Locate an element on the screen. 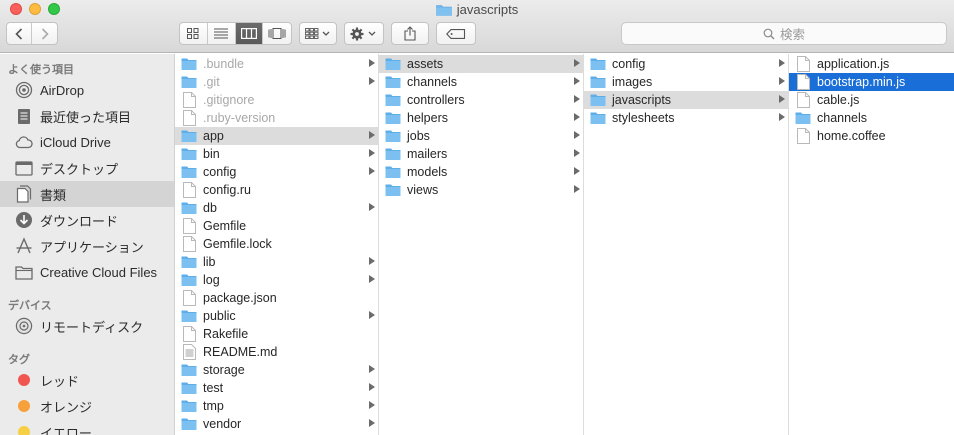 This screenshot has width=954, height=435. folder-row: lib is located at coordinates (276, 262).